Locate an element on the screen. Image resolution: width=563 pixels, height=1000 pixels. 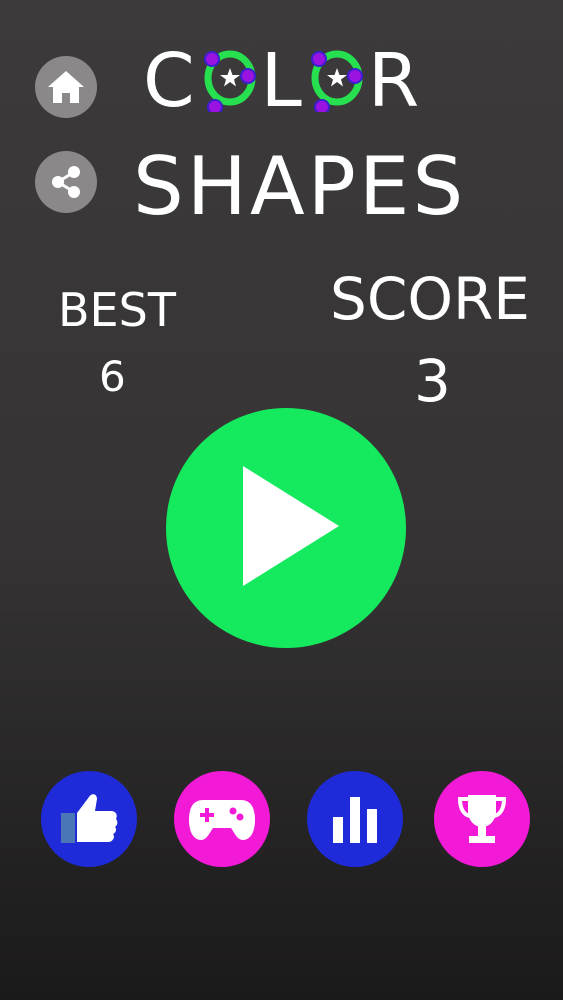
trophy-icon is located at coordinates (482, 819).